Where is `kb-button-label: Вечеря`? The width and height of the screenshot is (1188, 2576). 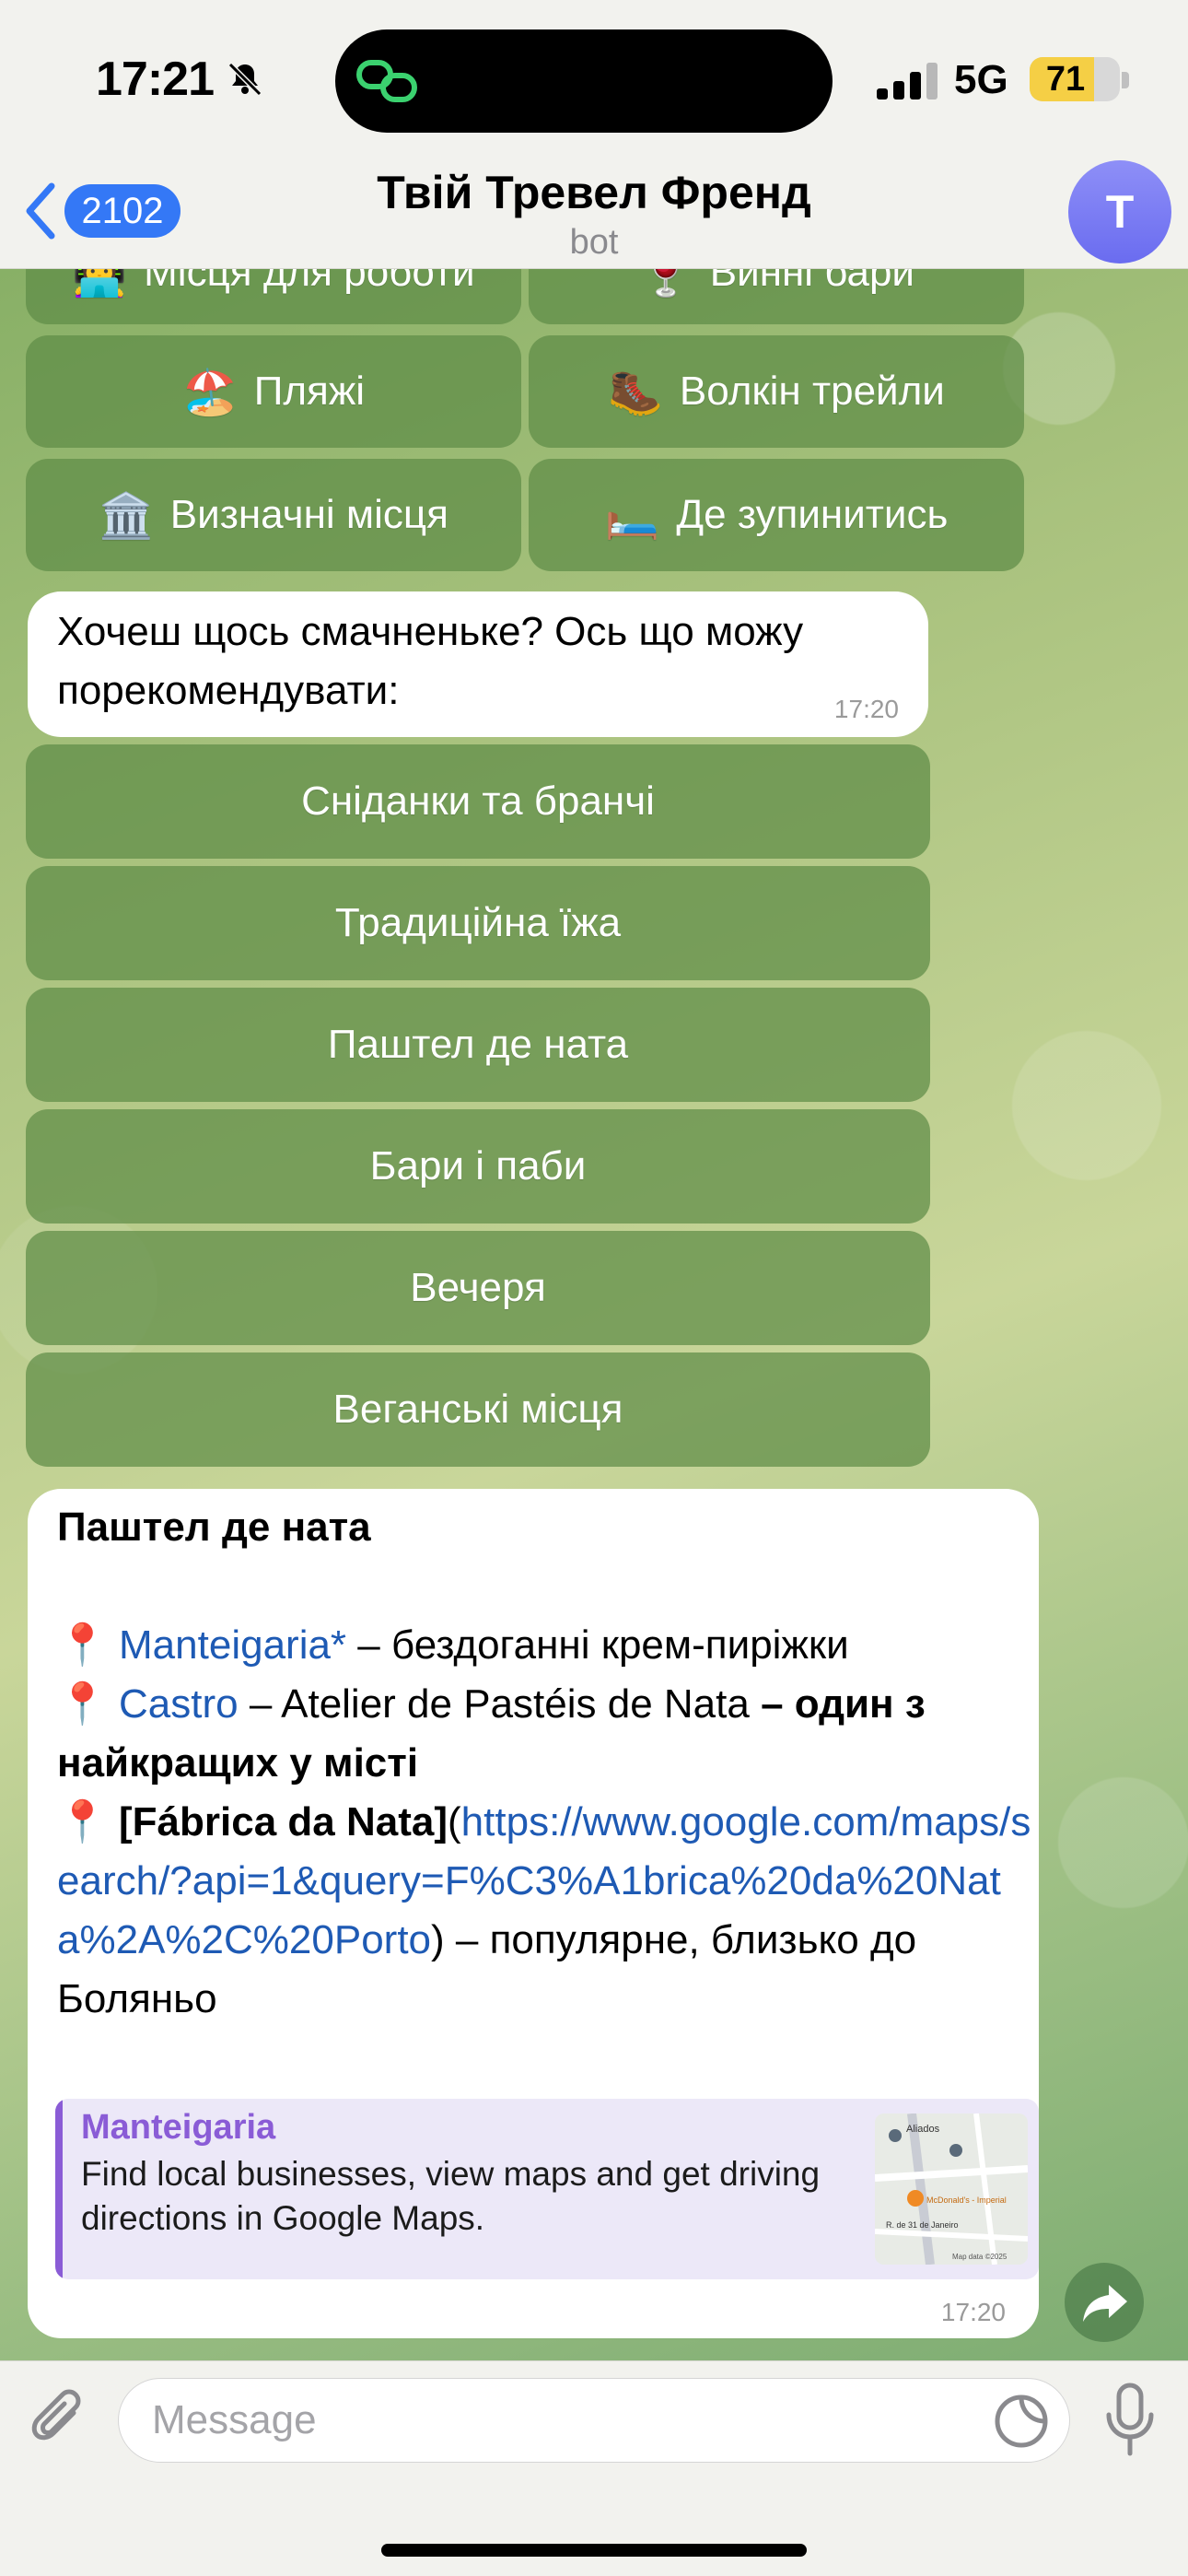
kb-button-label: Вечеря is located at coordinates (478, 1287).